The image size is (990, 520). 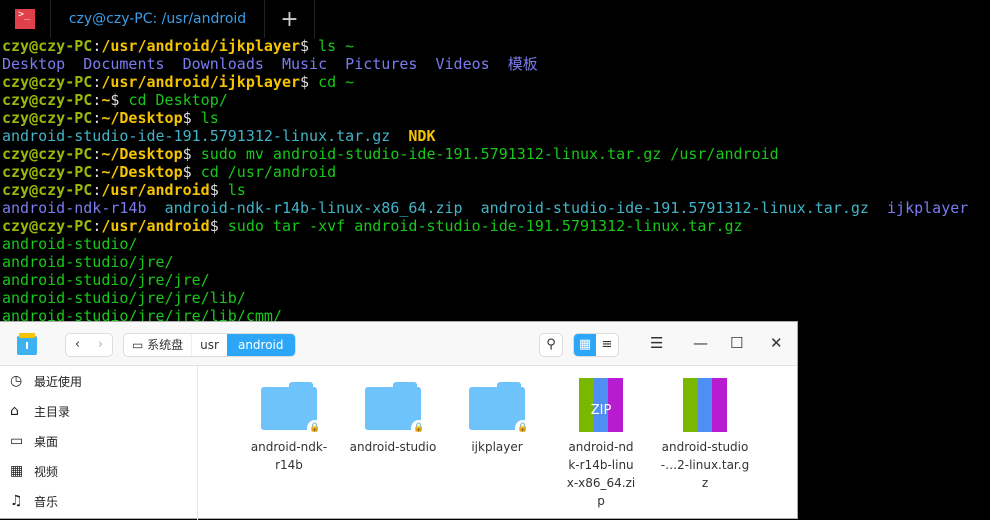 What do you see at coordinates (98, 411) in the screenshot?
I see `sidebar-item-home: ⌂ 主目录` at bounding box center [98, 411].